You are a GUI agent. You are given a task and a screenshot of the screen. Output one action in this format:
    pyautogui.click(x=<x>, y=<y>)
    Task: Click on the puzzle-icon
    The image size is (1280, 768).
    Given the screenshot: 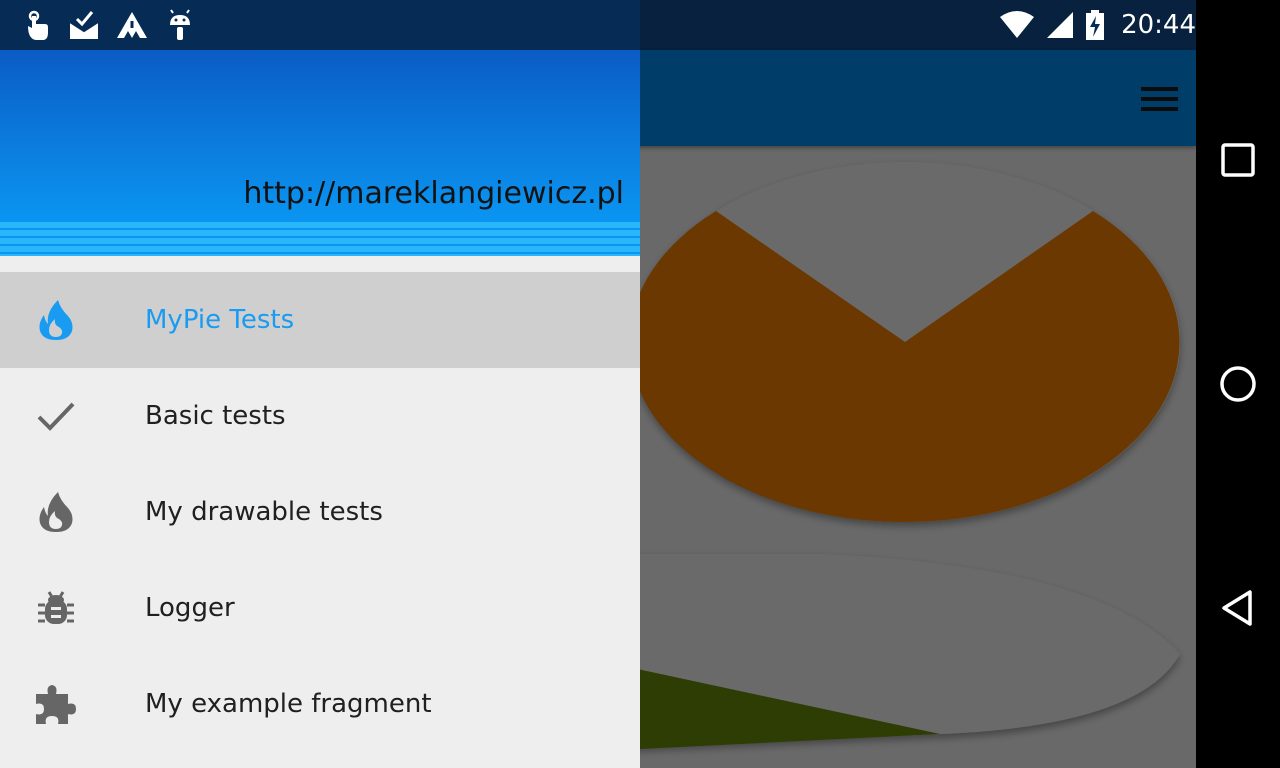 What is the action you would take?
    pyautogui.click(x=56, y=704)
    